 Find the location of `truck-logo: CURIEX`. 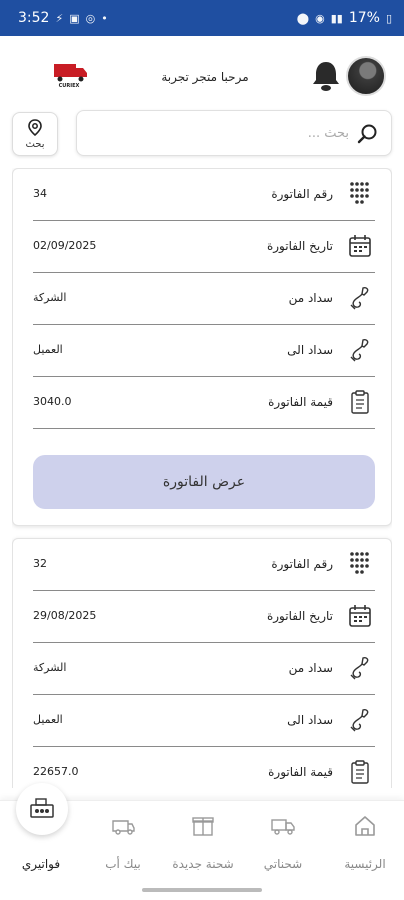

truck-logo: CURIEX is located at coordinates (69, 76).